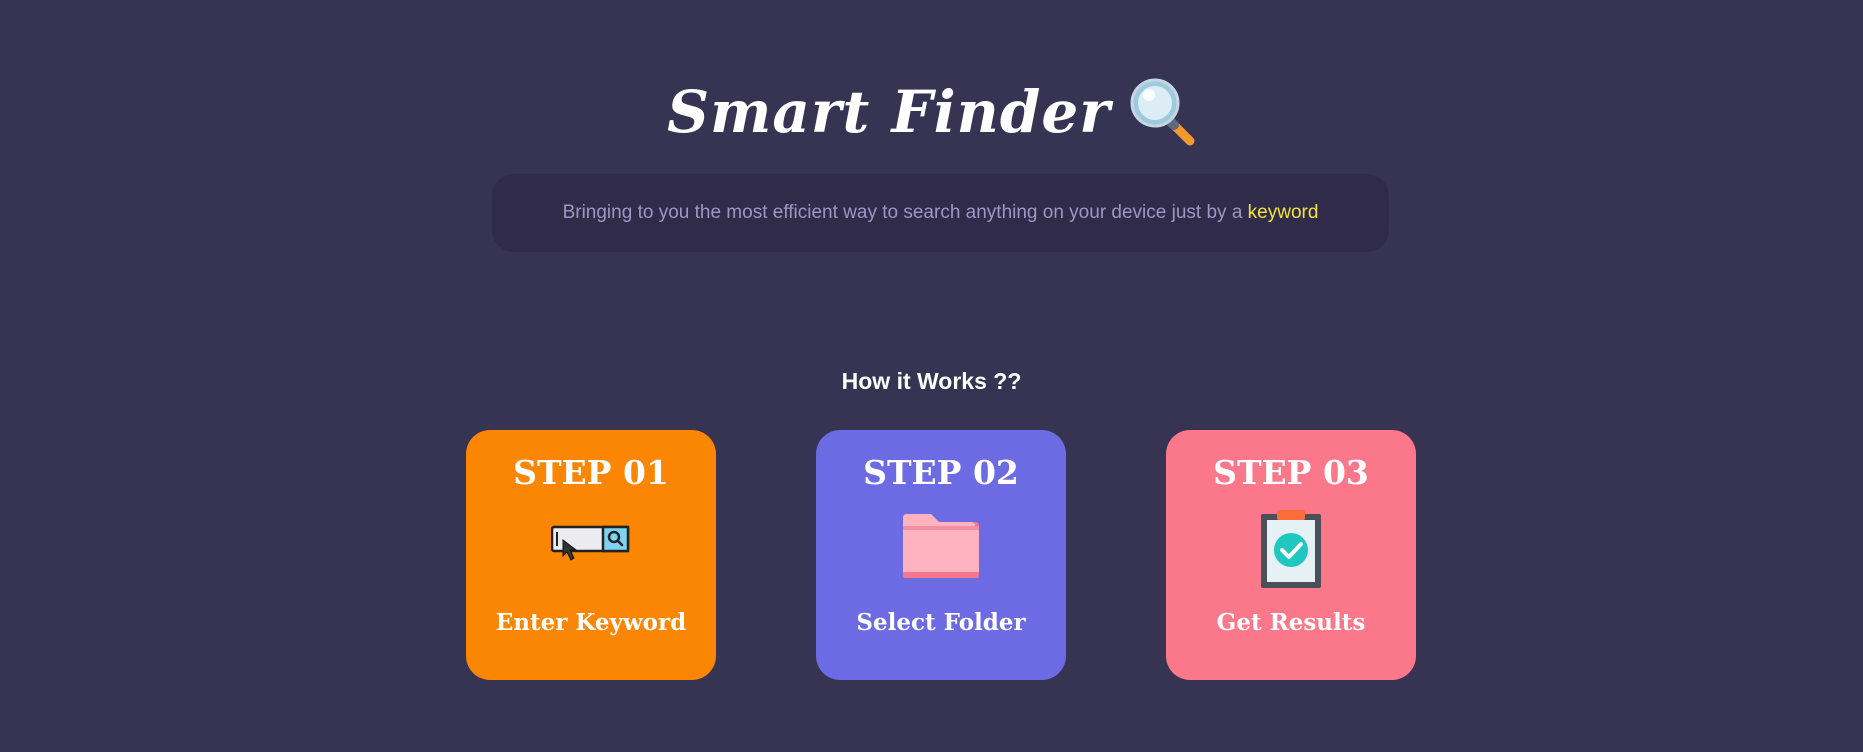 Image resolution: width=1863 pixels, height=752 pixels. What do you see at coordinates (591, 472) in the screenshot?
I see `step-title: STEP 01` at bounding box center [591, 472].